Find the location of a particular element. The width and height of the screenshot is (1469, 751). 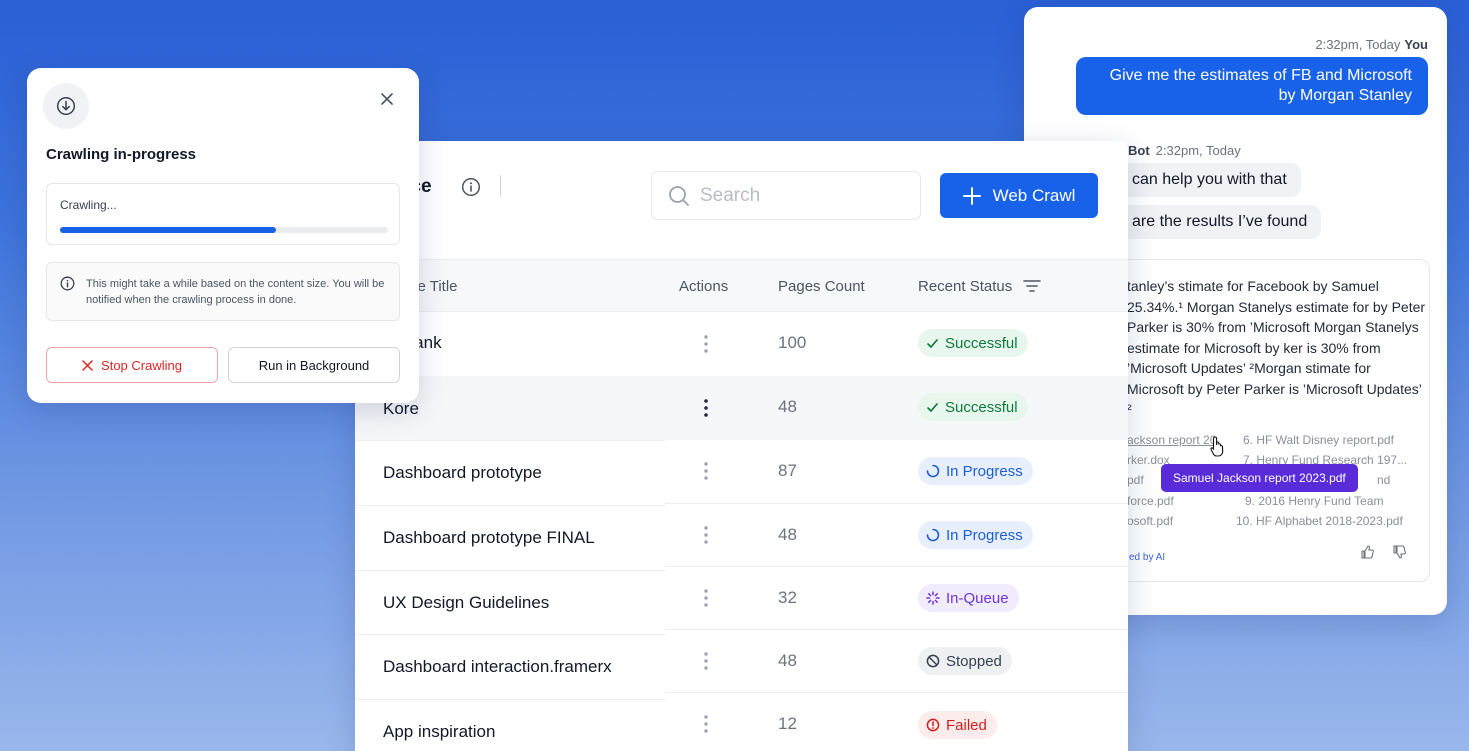

table-row: App inspiration 12 Failed is located at coordinates (741, 725).